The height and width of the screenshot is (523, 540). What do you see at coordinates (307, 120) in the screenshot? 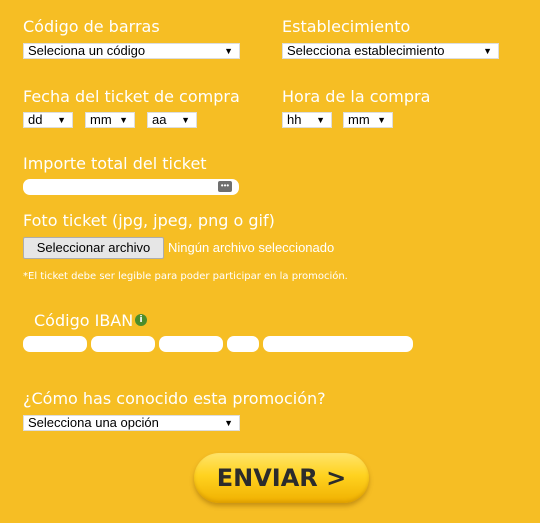
I see `hour-select: hh ▼` at bounding box center [307, 120].